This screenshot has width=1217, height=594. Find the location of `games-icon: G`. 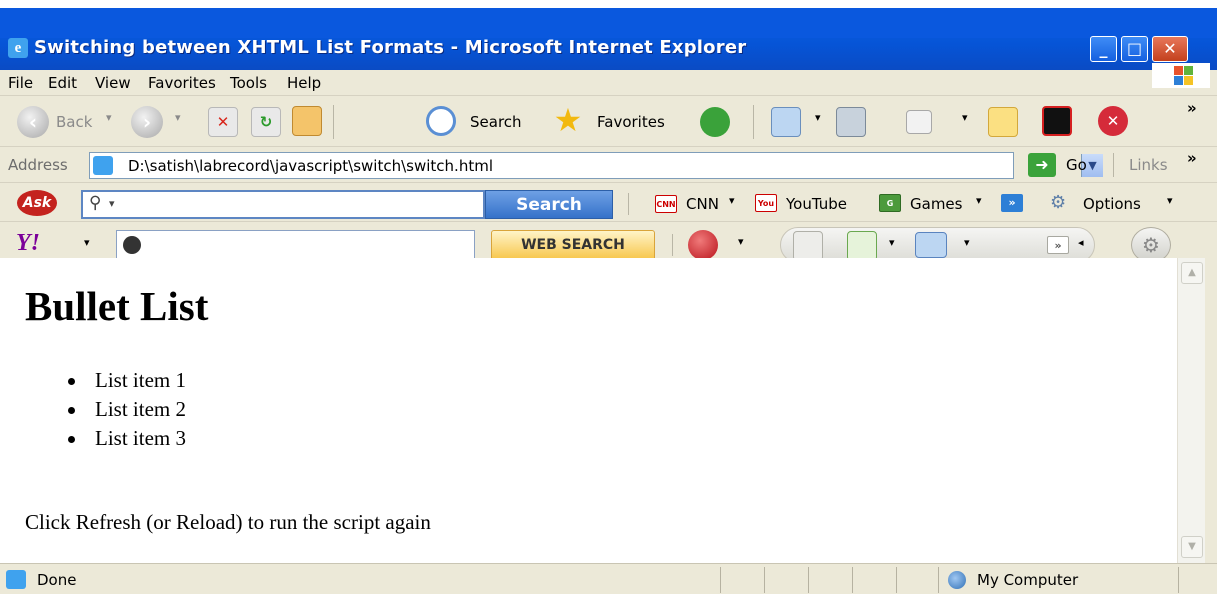

games-icon: G is located at coordinates (890, 203).